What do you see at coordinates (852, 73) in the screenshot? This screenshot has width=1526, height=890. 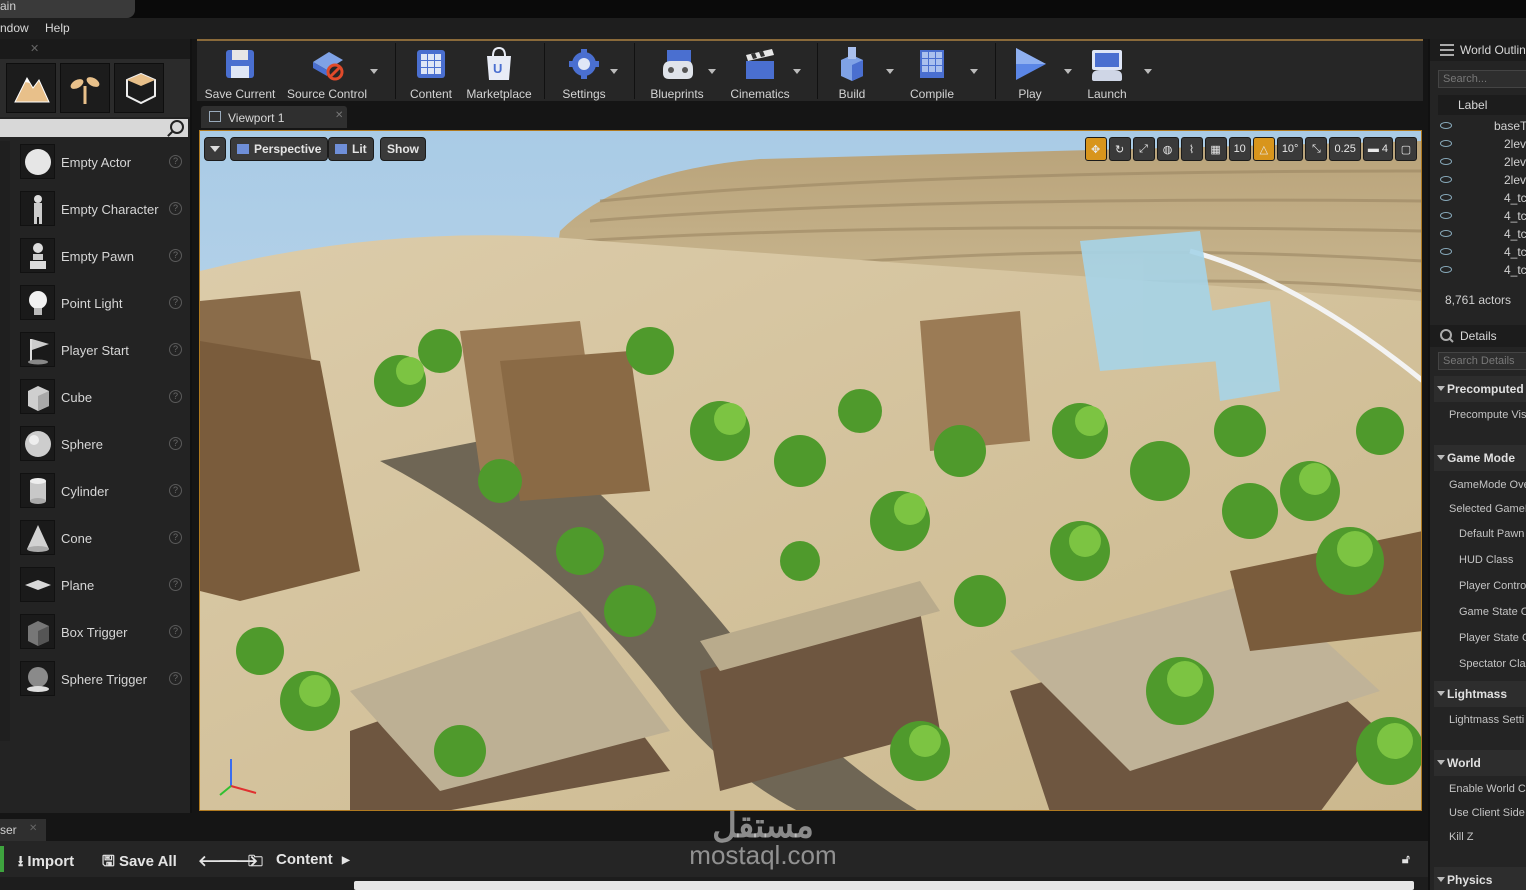 I see `build-button: Build` at bounding box center [852, 73].